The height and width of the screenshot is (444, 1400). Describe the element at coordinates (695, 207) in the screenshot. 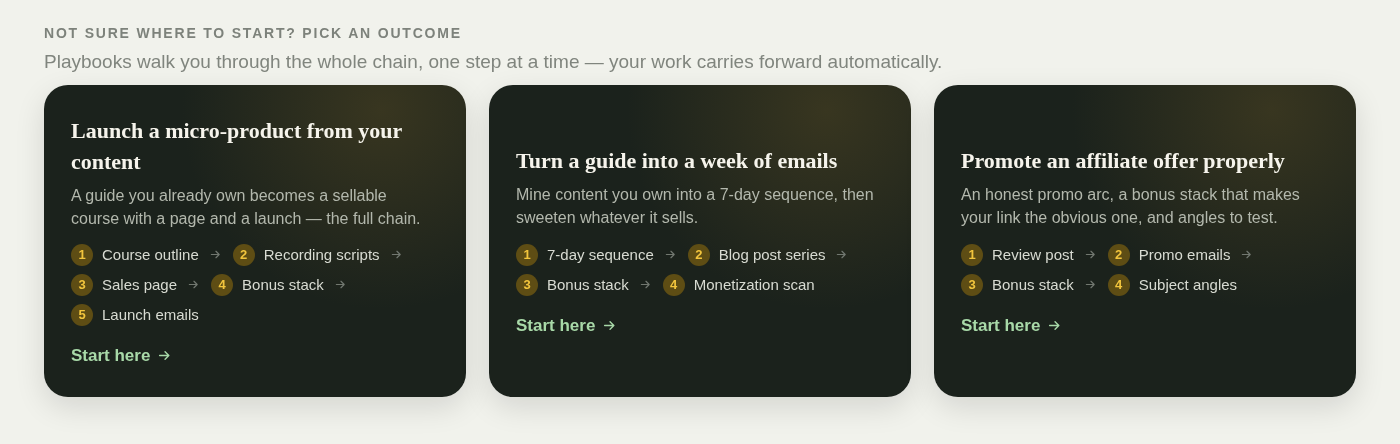

I see `card-description: Mine content you own into a 7-day sequence, then sweeten whatever it sells.` at that location.